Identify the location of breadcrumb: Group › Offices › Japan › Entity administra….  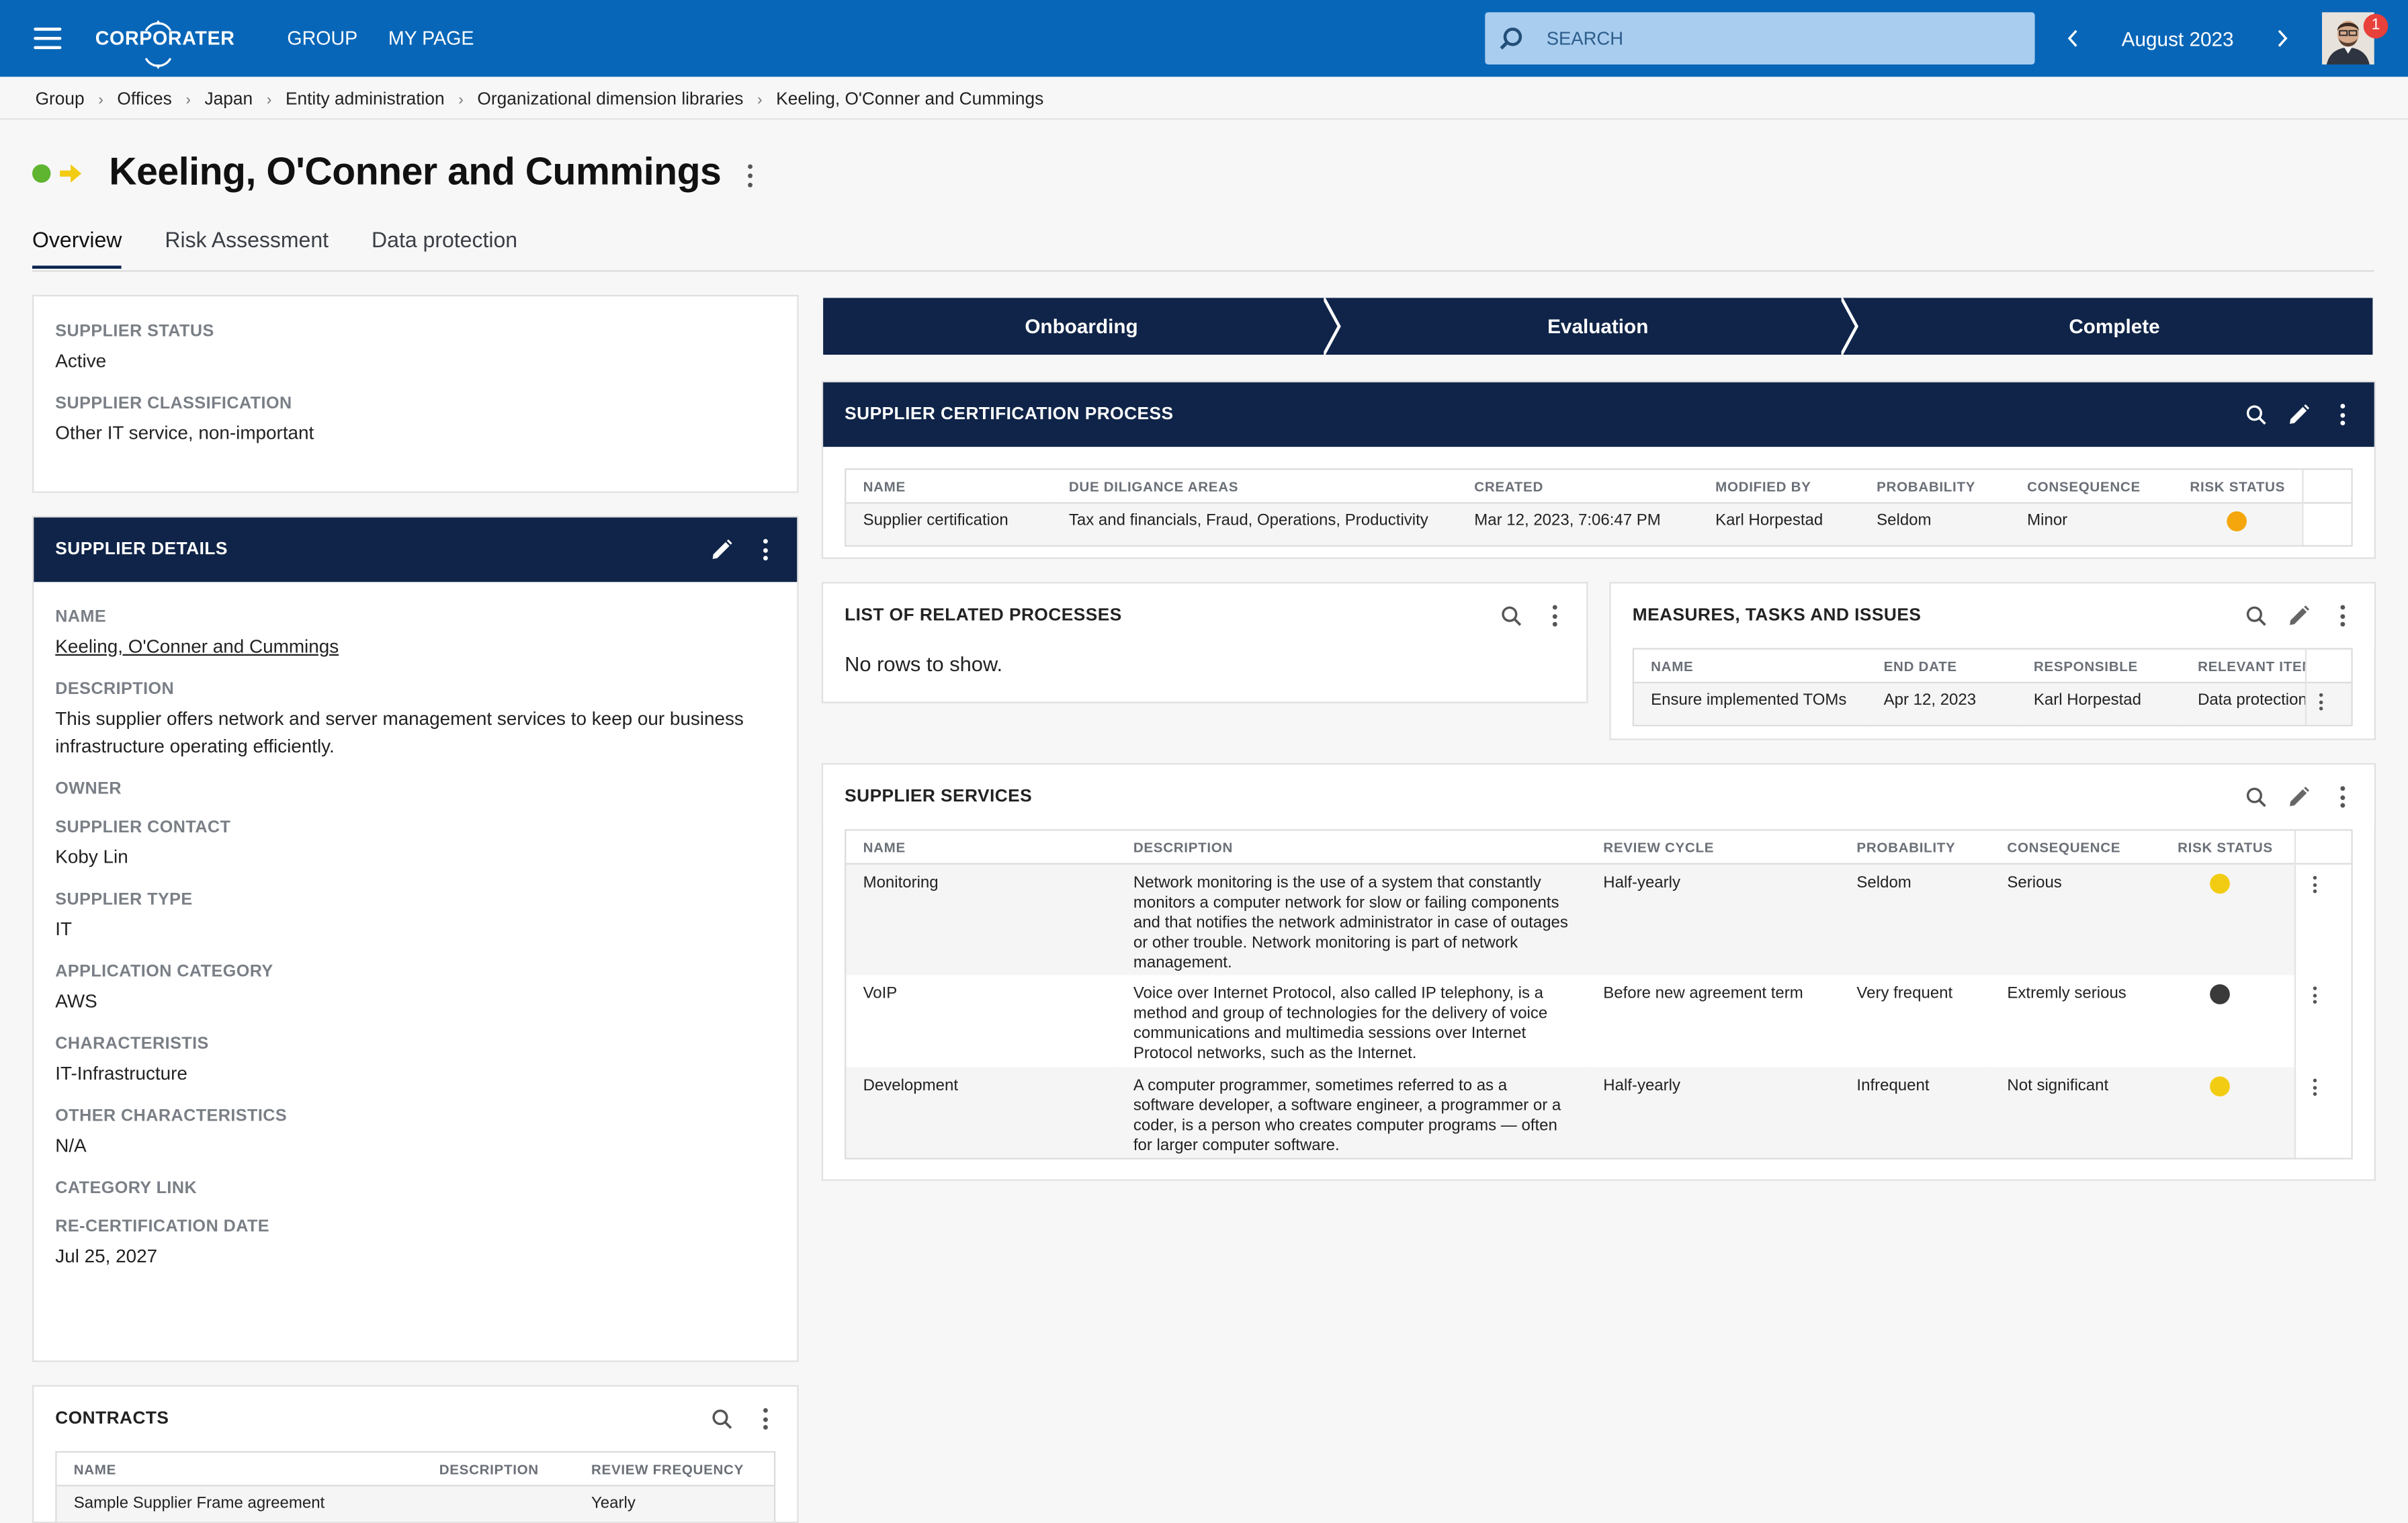
(540, 99).